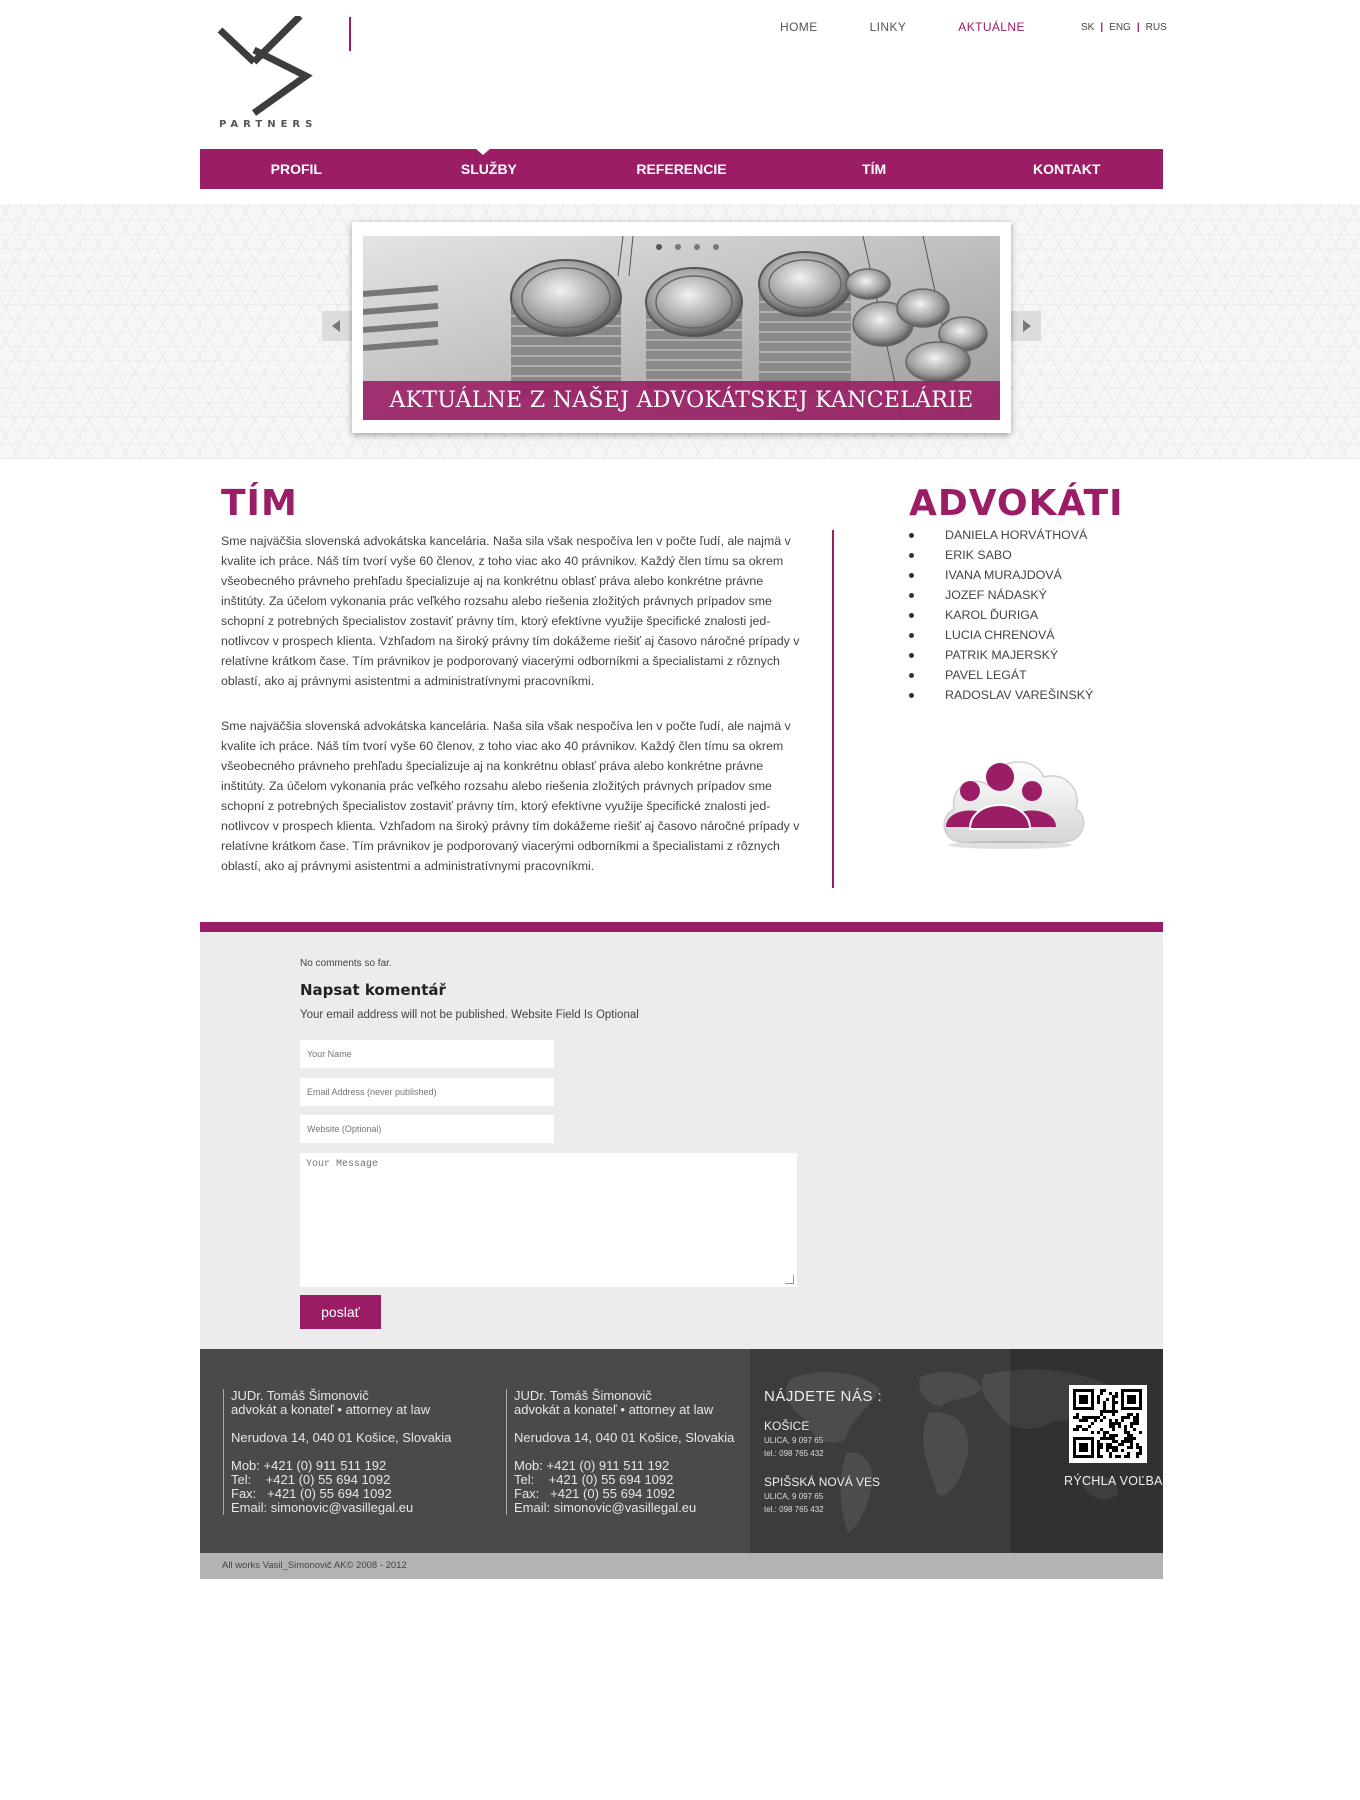  Describe the element at coordinates (991, 30) in the screenshot. I see `top-nav-news: AKTUÁLNE` at that location.